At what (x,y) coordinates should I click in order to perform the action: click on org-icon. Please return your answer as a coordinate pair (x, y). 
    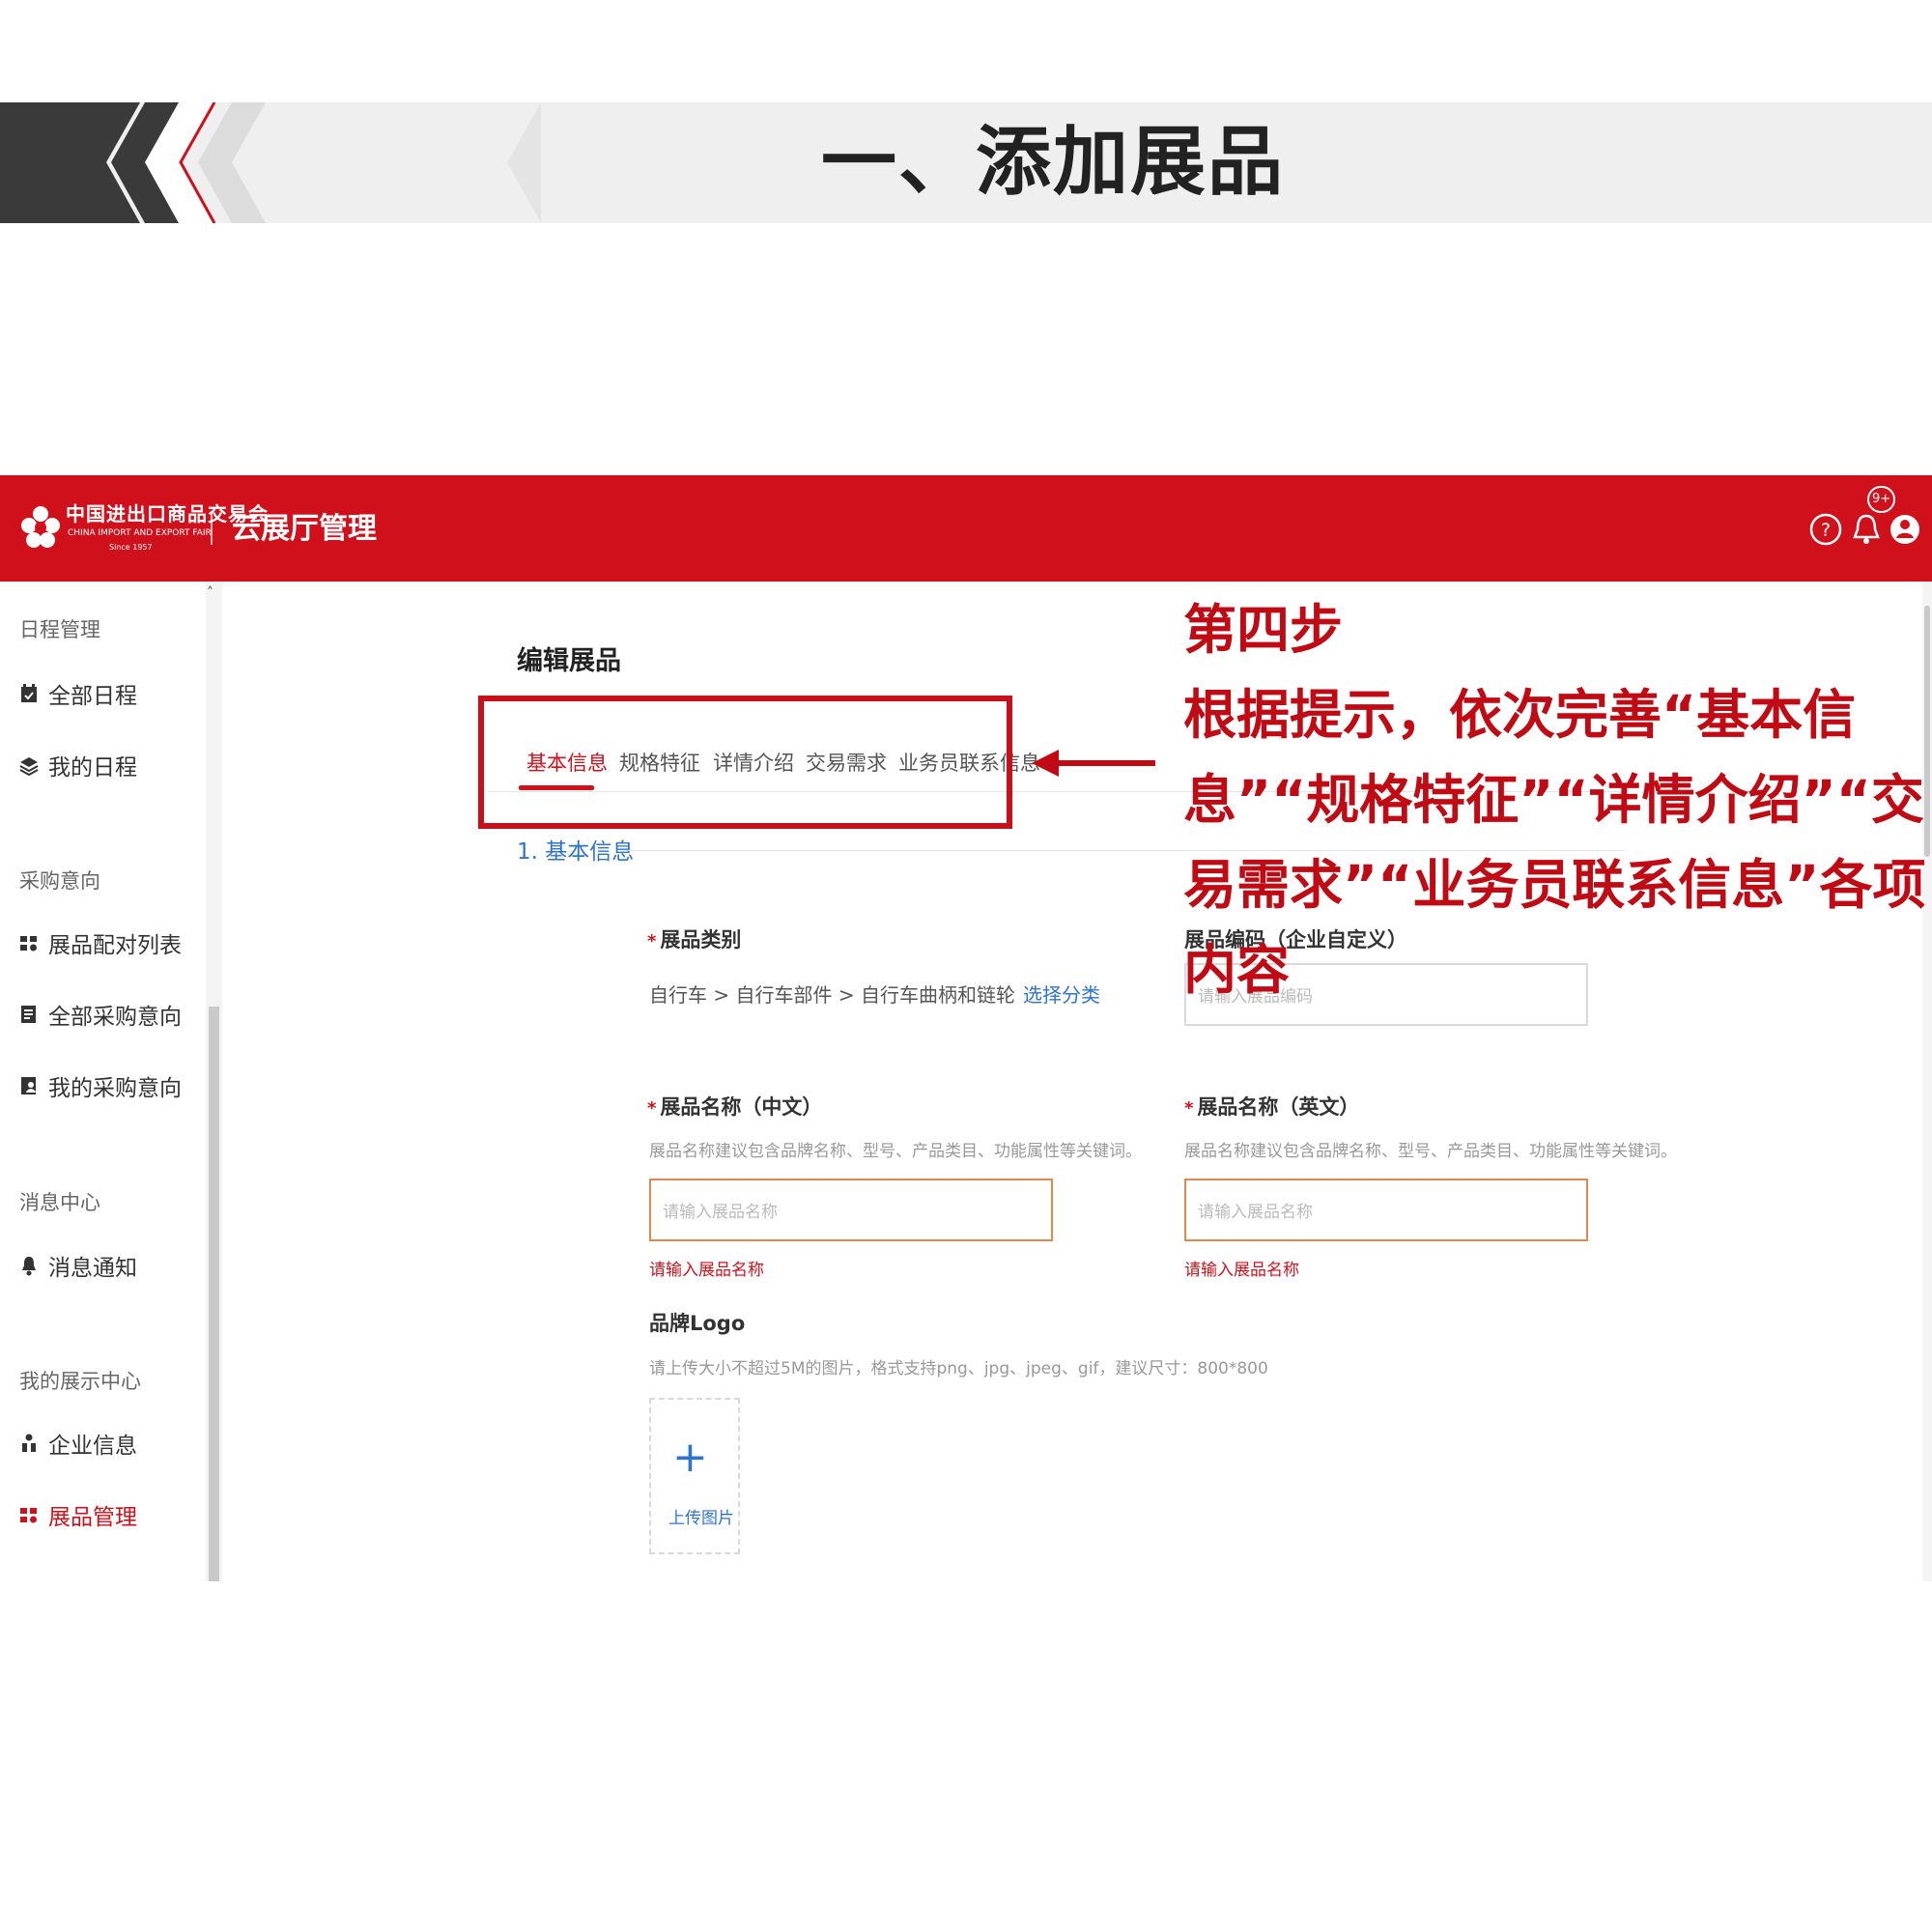
    Looking at the image, I should click on (29, 1443).